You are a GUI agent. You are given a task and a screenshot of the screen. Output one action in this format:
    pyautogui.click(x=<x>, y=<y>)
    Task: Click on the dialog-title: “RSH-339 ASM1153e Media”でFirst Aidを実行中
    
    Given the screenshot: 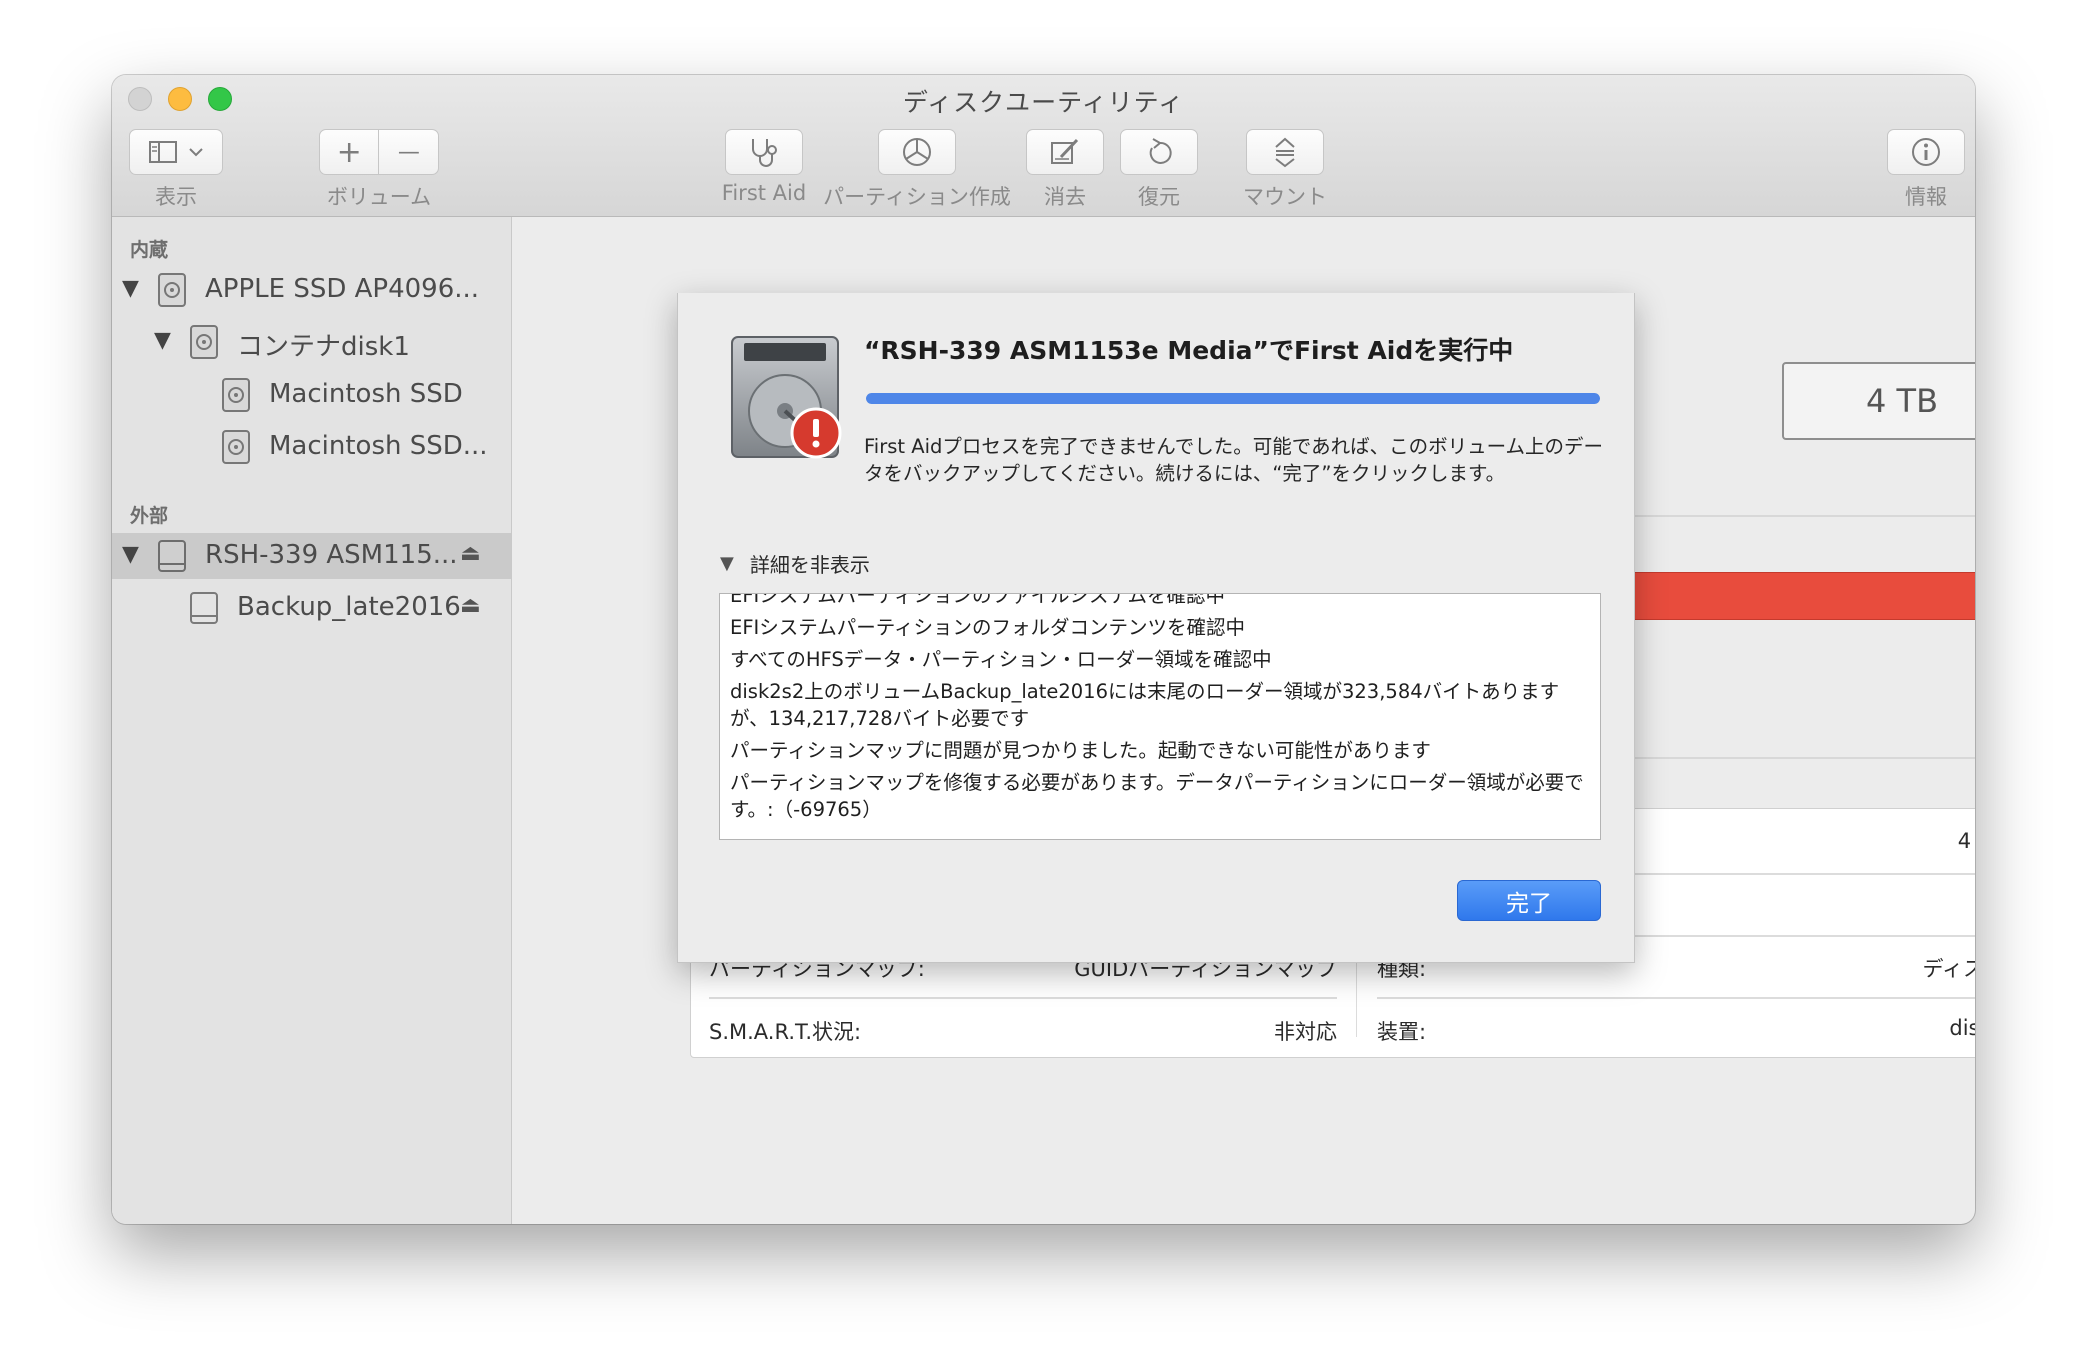 What is the action you would take?
    pyautogui.click(x=1189, y=350)
    